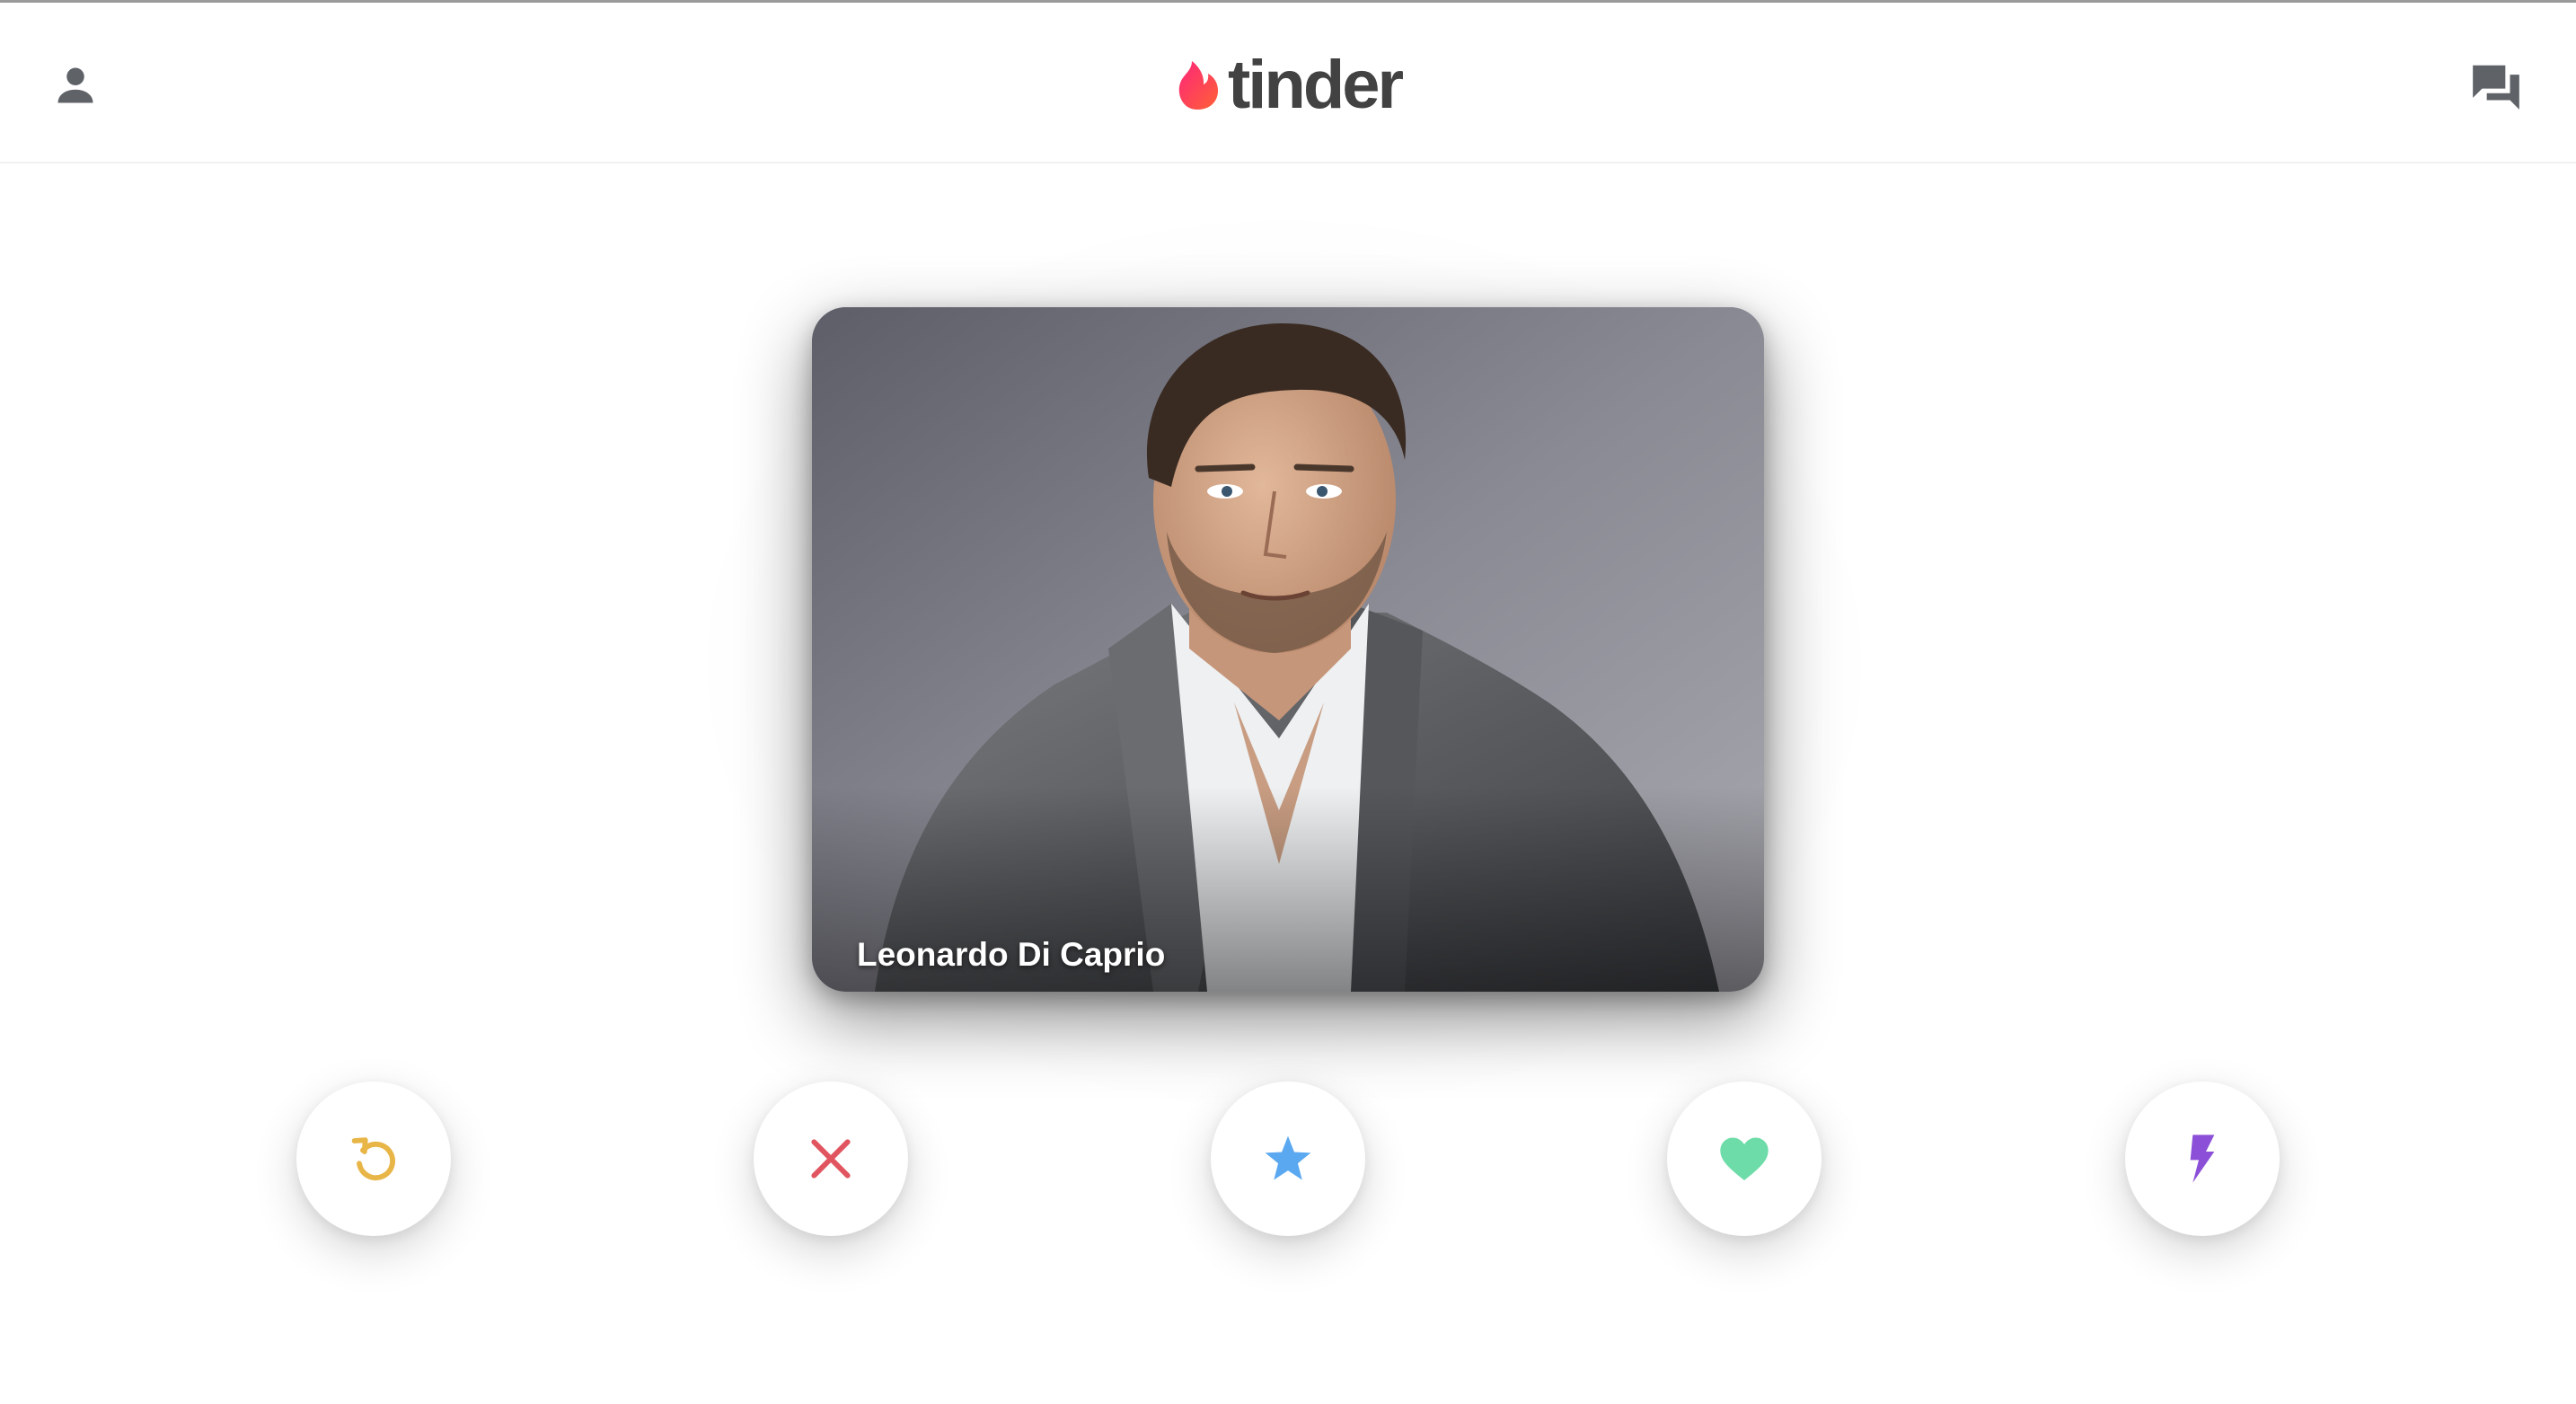 The image size is (2576, 1404). Describe the element at coordinates (1316, 85) in the screenshot. I see `logo-wordmark: tinder` at that location.